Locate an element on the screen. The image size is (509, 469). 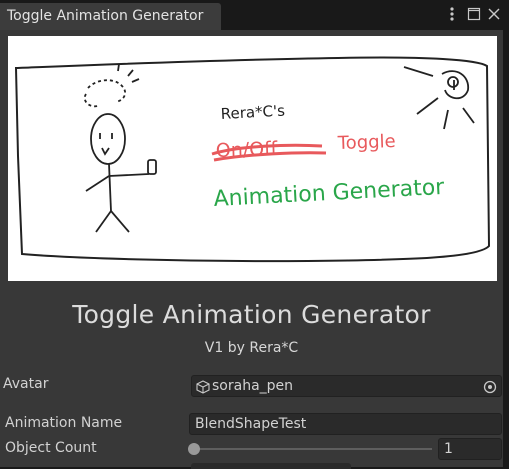
more-vertical-icon is located at coordinates (452, 14).